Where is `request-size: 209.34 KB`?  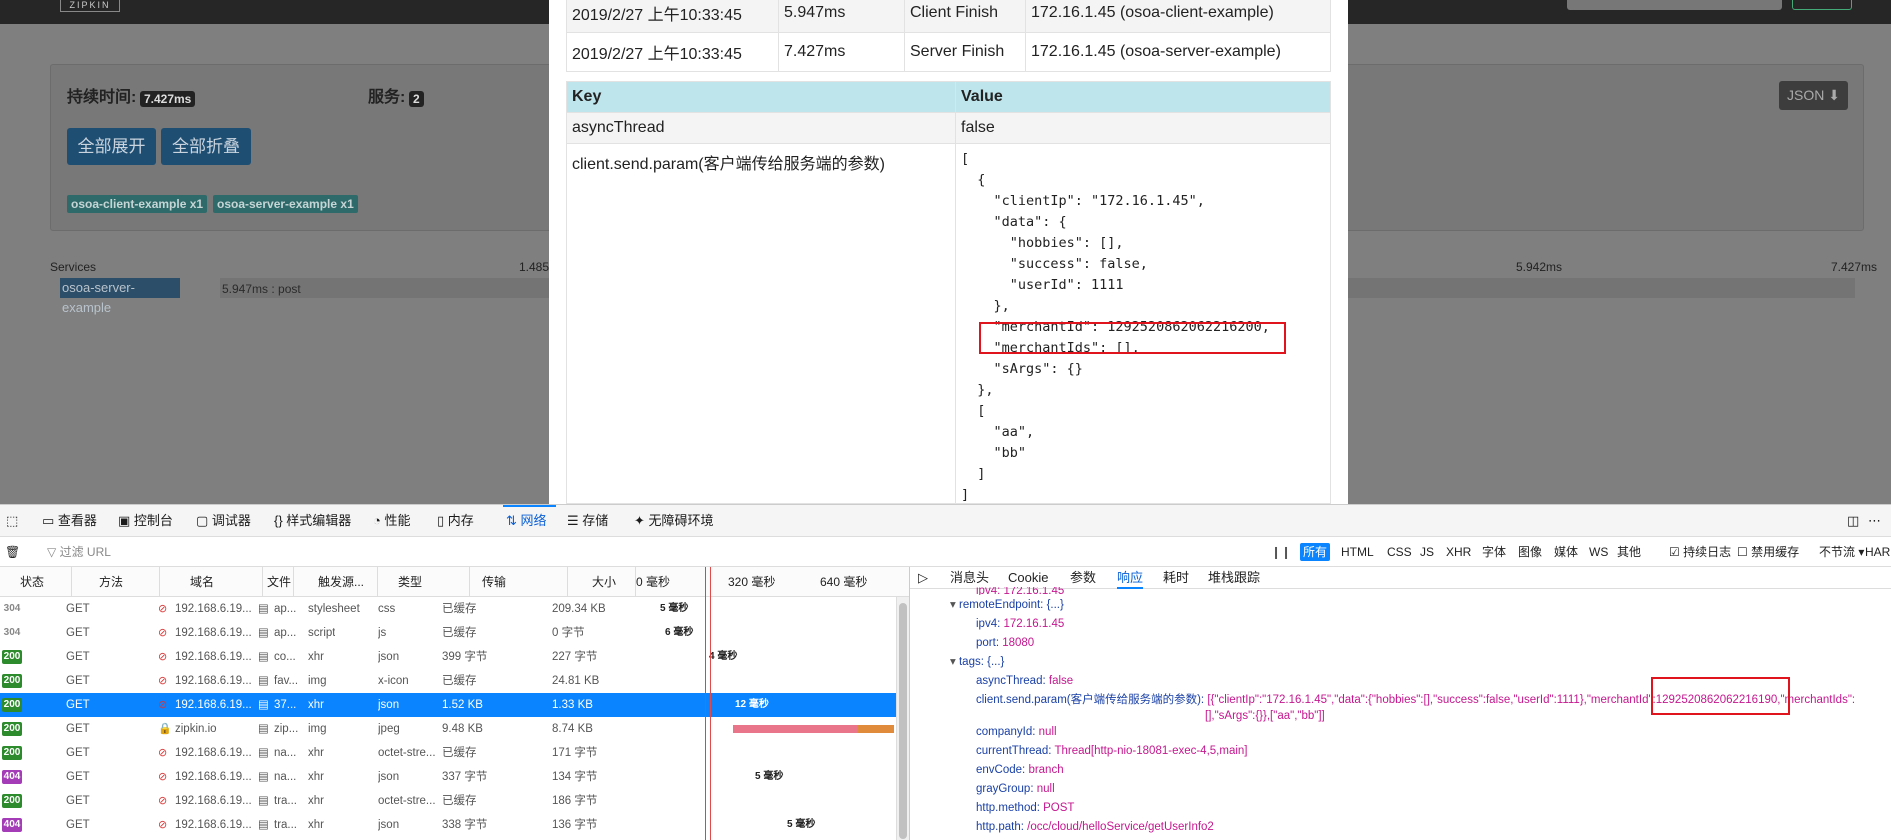 request-size: 209.34 KB is located at coordinates (579, 609).